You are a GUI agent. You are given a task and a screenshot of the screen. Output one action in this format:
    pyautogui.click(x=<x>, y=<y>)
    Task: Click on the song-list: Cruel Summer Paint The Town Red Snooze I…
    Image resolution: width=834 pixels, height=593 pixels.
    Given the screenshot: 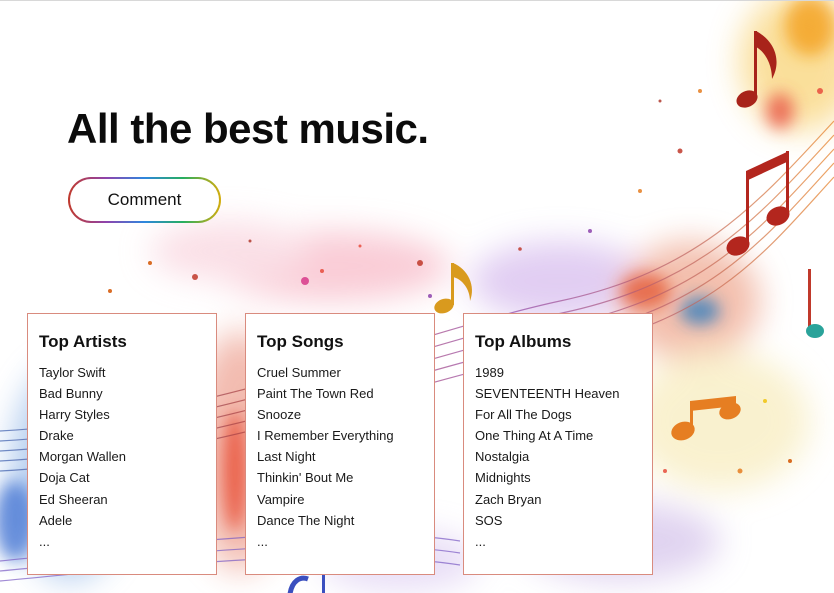 What is the action you would take?
    pyautogui.click(x=345, y=457)
    